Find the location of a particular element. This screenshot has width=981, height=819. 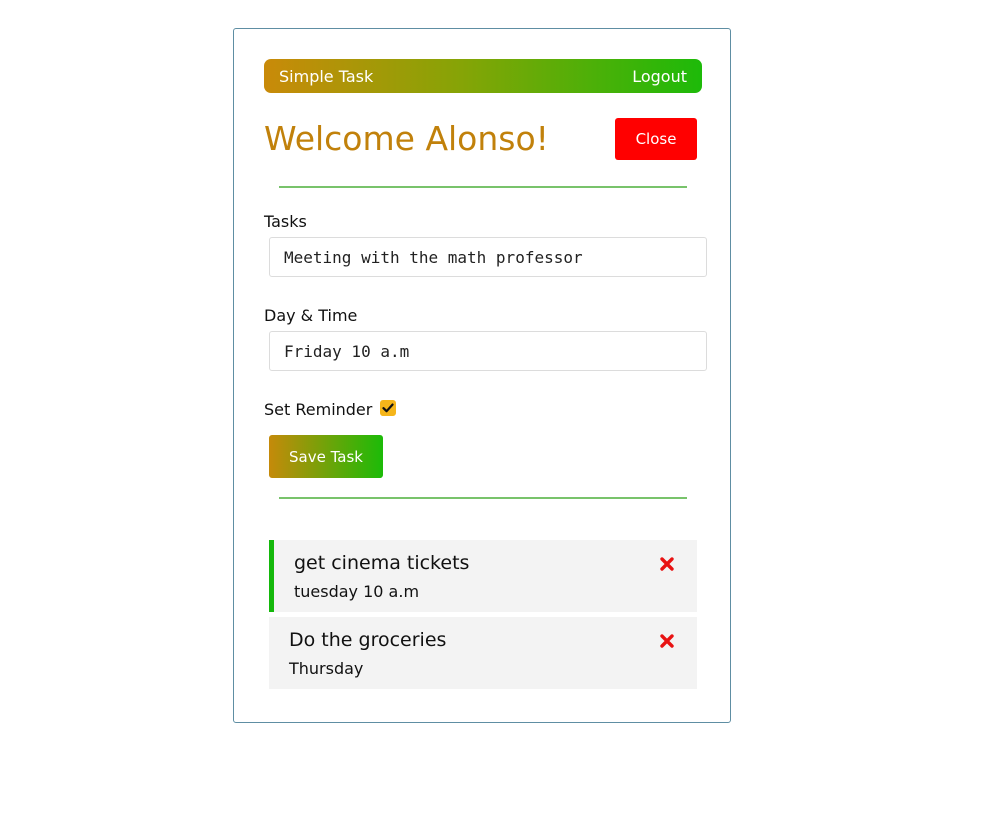

day-time-input is located at coordinates (488, 351).